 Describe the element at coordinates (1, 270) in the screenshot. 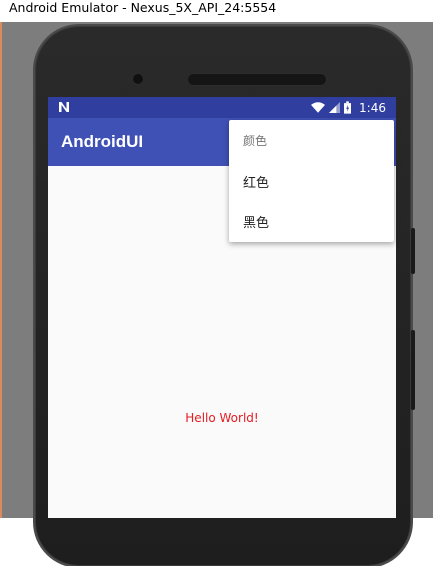

I see `window-edge` at that location.